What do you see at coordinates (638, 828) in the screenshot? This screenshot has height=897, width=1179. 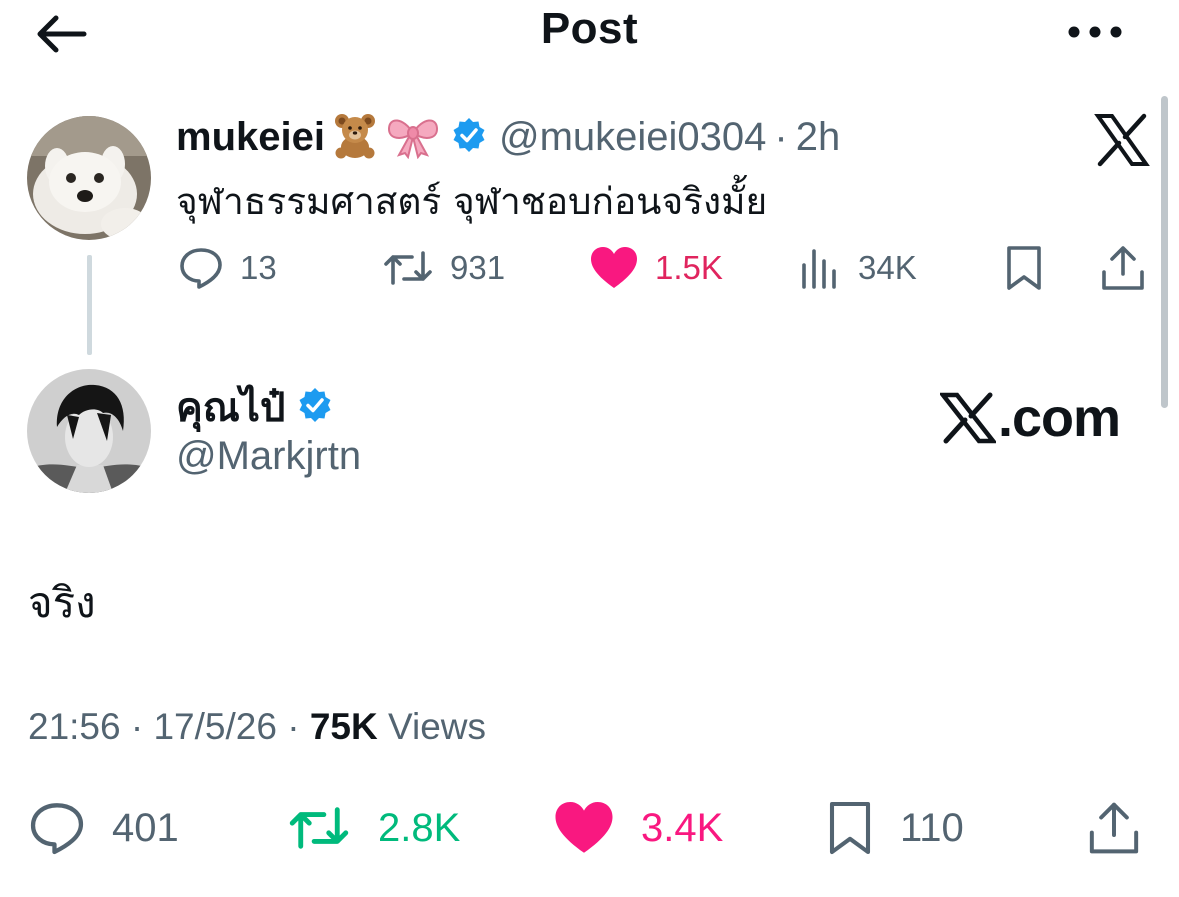 I see `like-button: 3.4K` at bounding box center [638, 828].